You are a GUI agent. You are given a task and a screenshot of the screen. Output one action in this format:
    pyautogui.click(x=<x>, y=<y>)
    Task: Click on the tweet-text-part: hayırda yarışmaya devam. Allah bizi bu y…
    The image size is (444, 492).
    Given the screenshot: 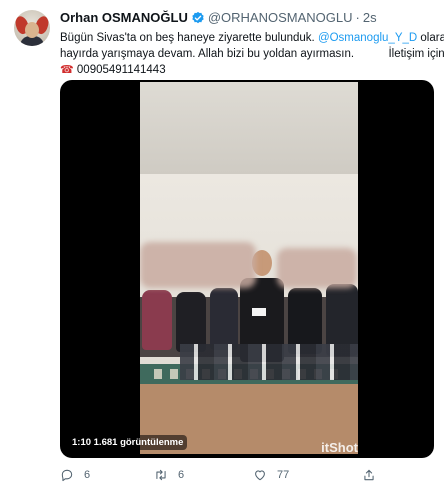 What is the action you would take?
    pyautogui.click(x=207, y=54)
    